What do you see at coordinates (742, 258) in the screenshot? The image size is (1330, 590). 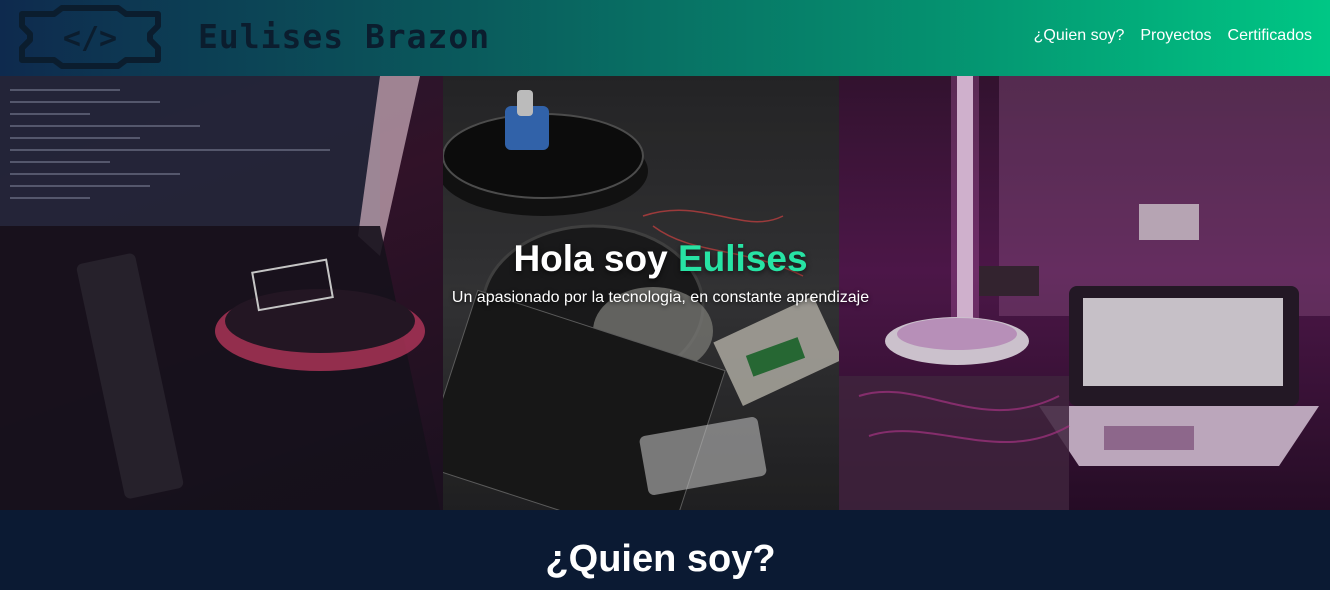 I see `hero-title-name: Eulises` at bounding box center [742, 258].